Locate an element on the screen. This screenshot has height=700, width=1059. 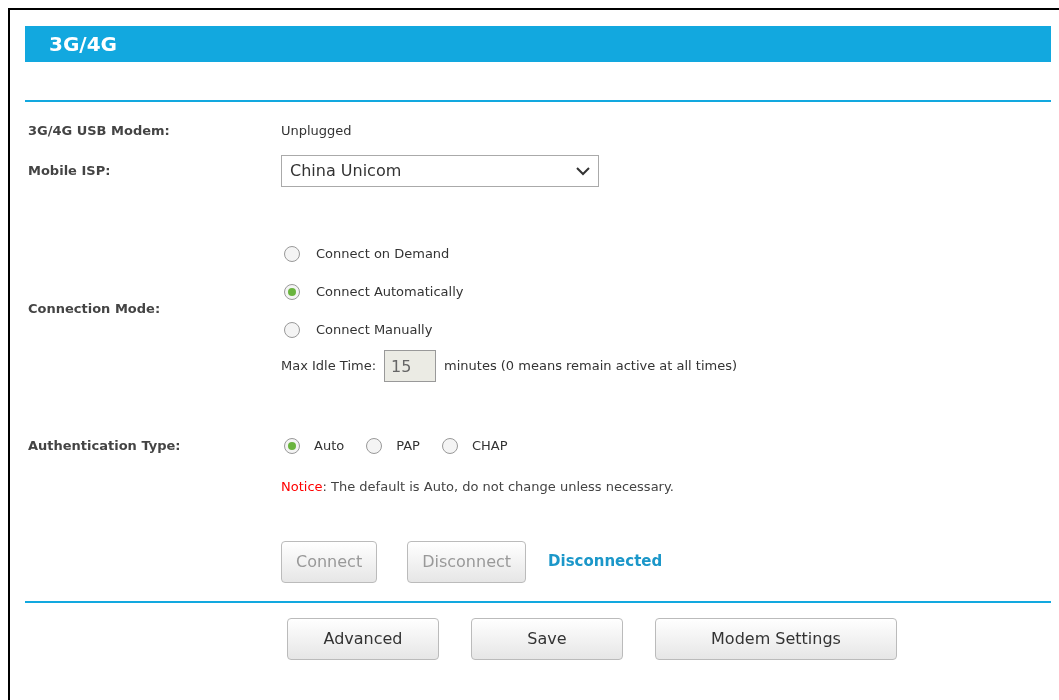
status-value: Unplugged is located at coordinates (316, 131).